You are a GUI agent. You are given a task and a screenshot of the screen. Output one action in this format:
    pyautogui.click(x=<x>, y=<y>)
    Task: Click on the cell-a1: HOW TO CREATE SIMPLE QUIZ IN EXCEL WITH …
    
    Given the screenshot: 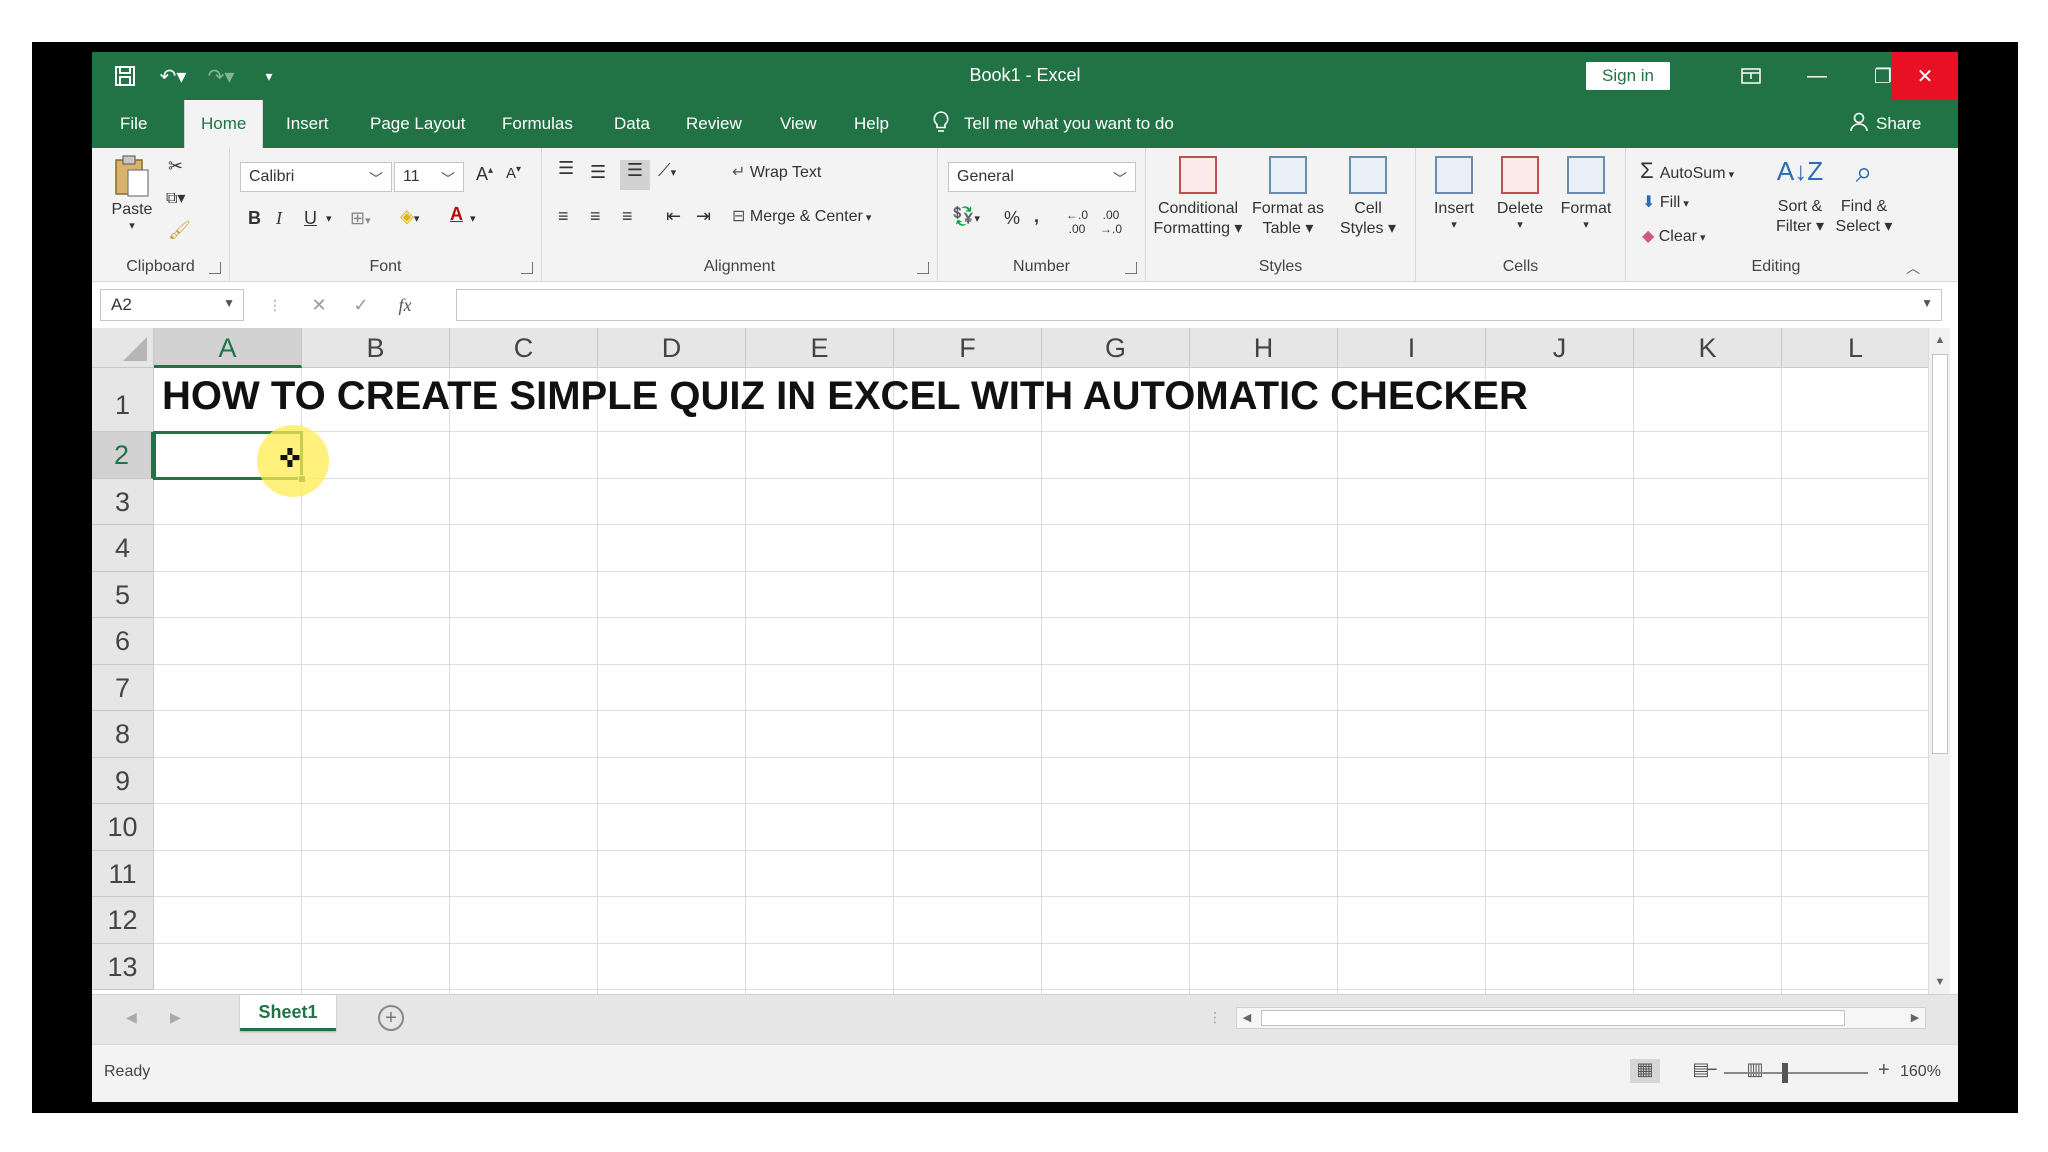 What is the action you would take?
    pyautogui.click(x=845, y=396)
    